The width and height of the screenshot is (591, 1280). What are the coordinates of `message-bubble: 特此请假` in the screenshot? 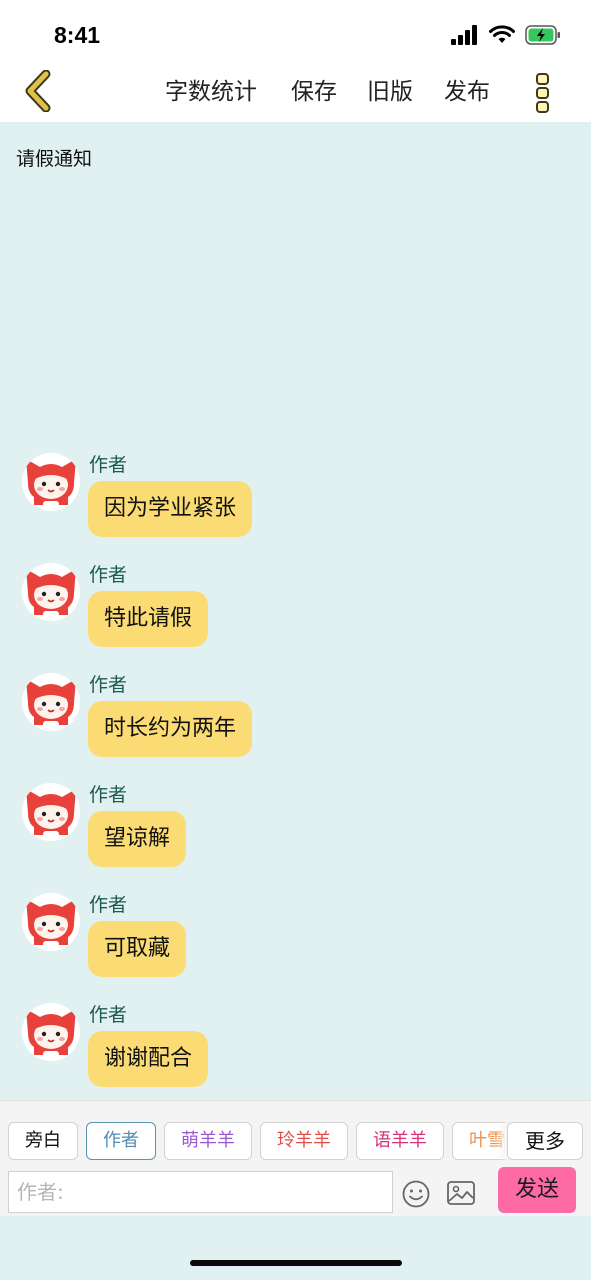 It's located at (148, 619).